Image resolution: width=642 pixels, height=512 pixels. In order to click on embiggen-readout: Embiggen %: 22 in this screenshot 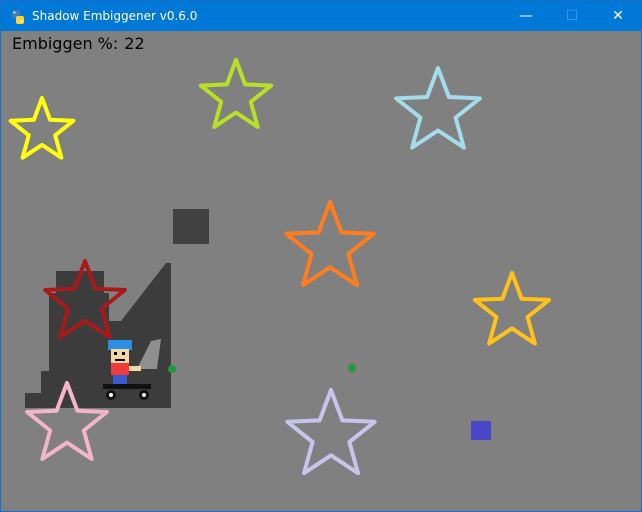, I will do `click(78, 44)`.